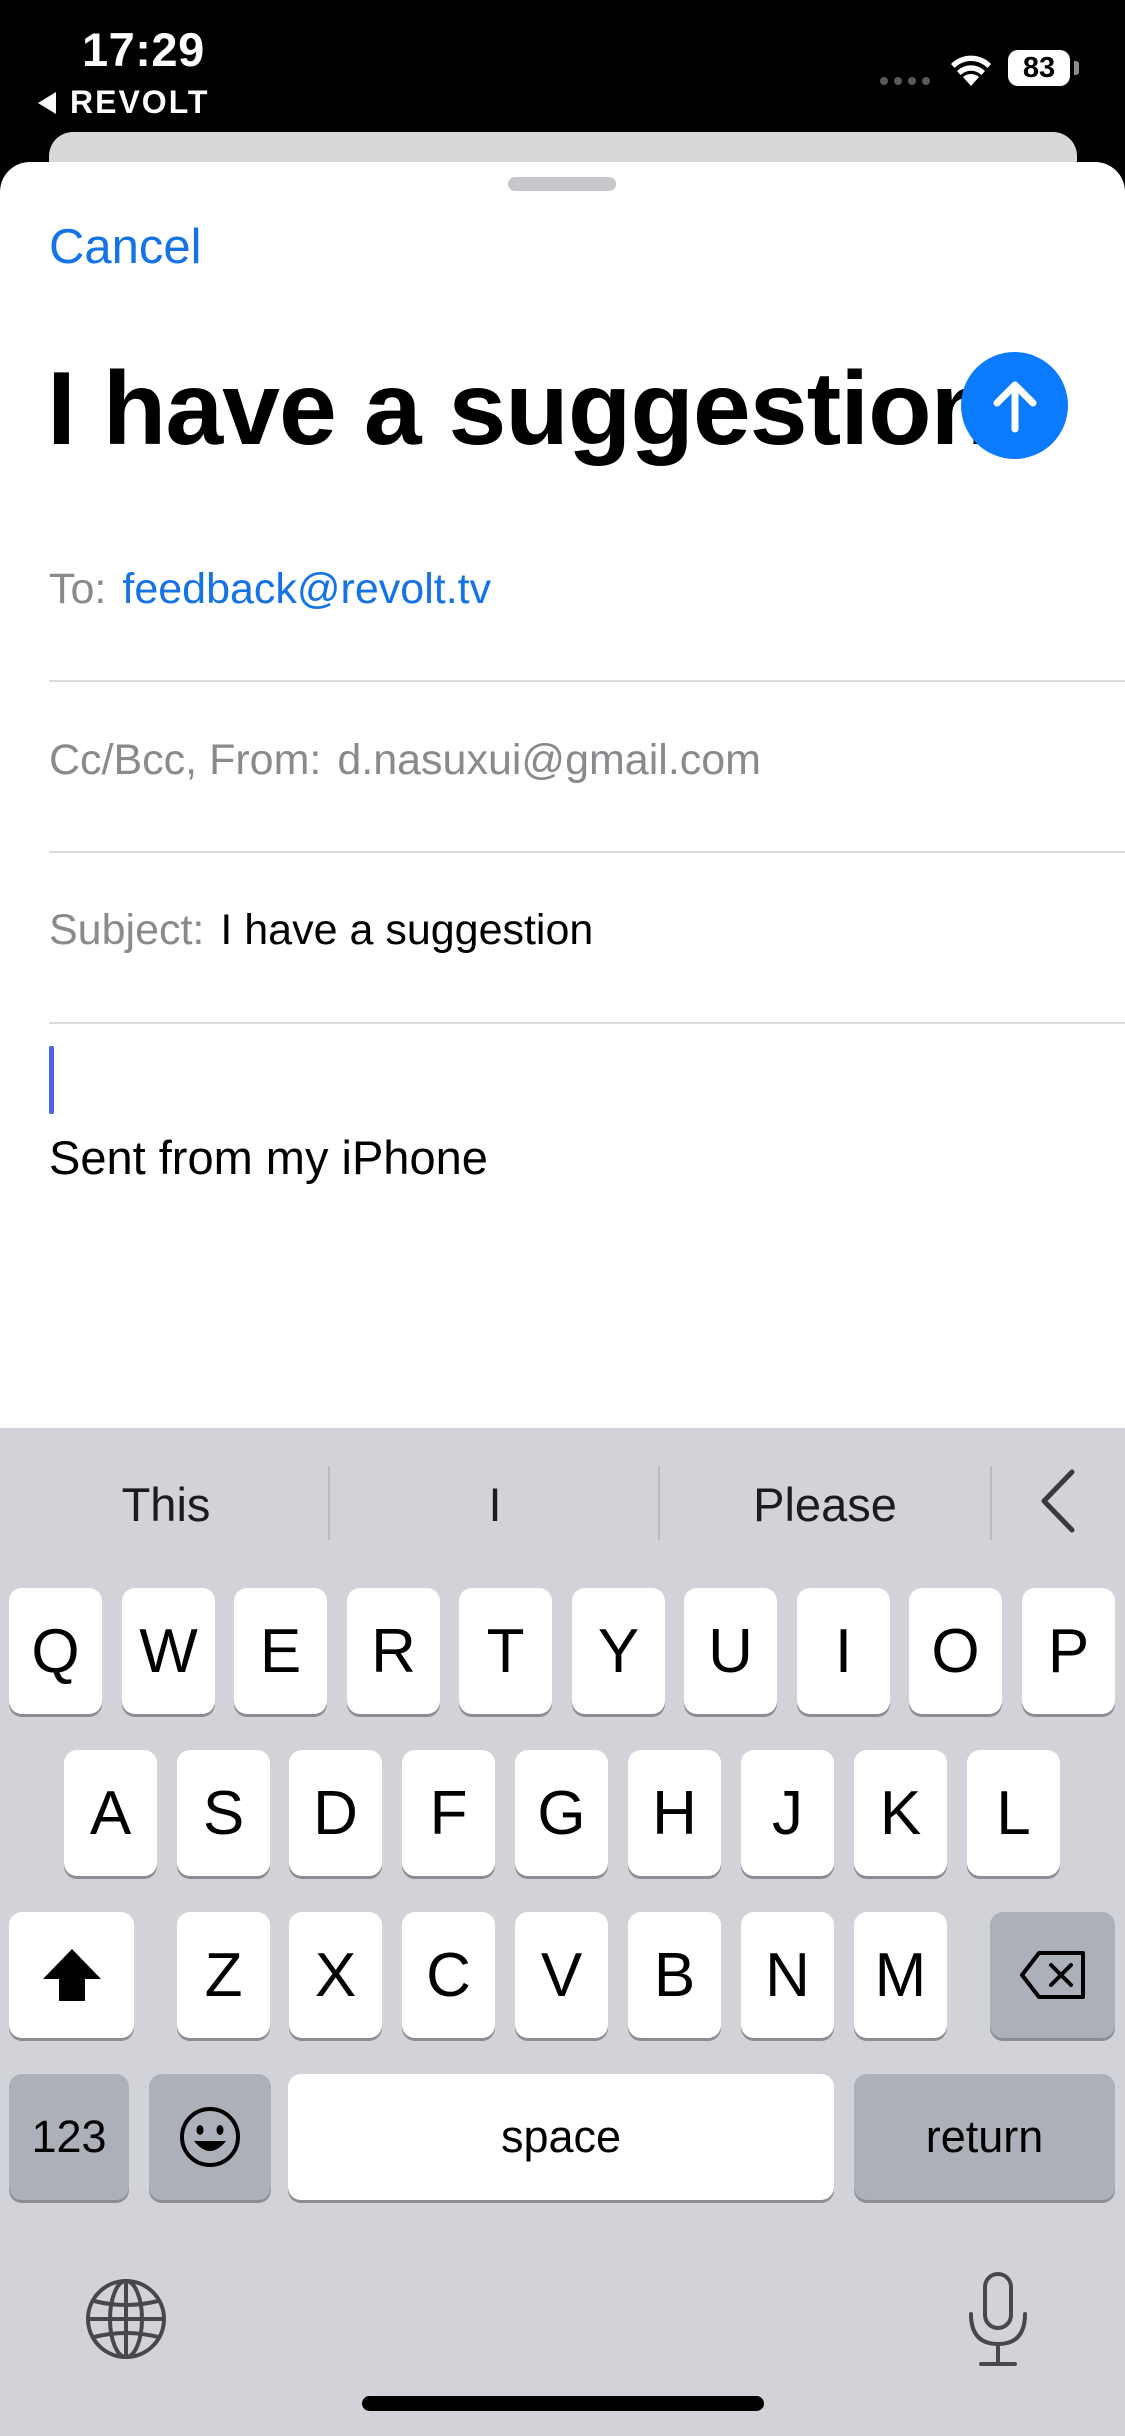 The height and width of the screenshot is (2436, 1125). Describe the element at coordinates (561, 1813) in the screenshot. I see `key-g: G` at that location.